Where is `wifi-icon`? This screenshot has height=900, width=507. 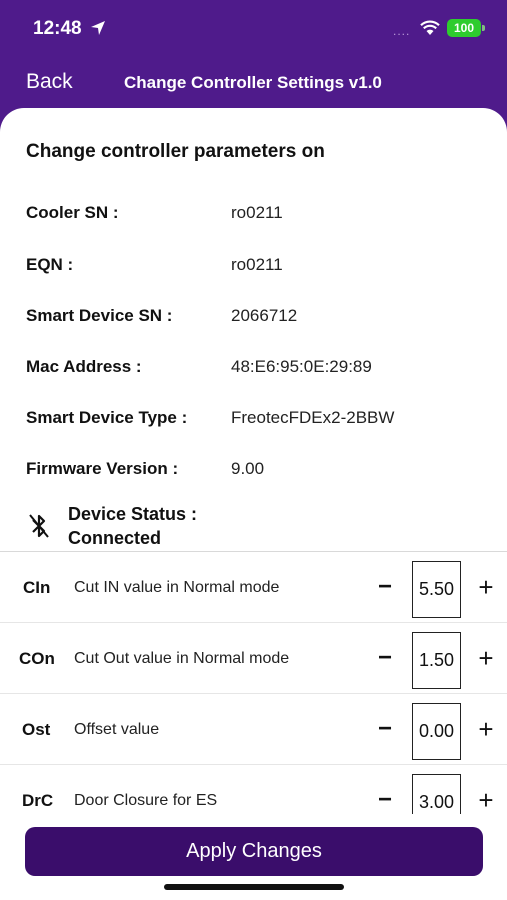 wifi-icon is located at coordinates (430, 27).